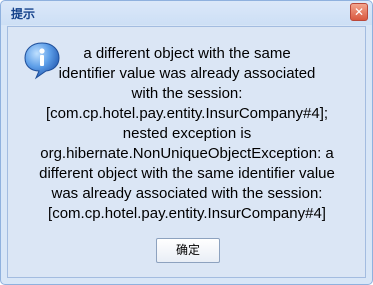  I want to click on dialog-title: 提示, so click(23, 14).